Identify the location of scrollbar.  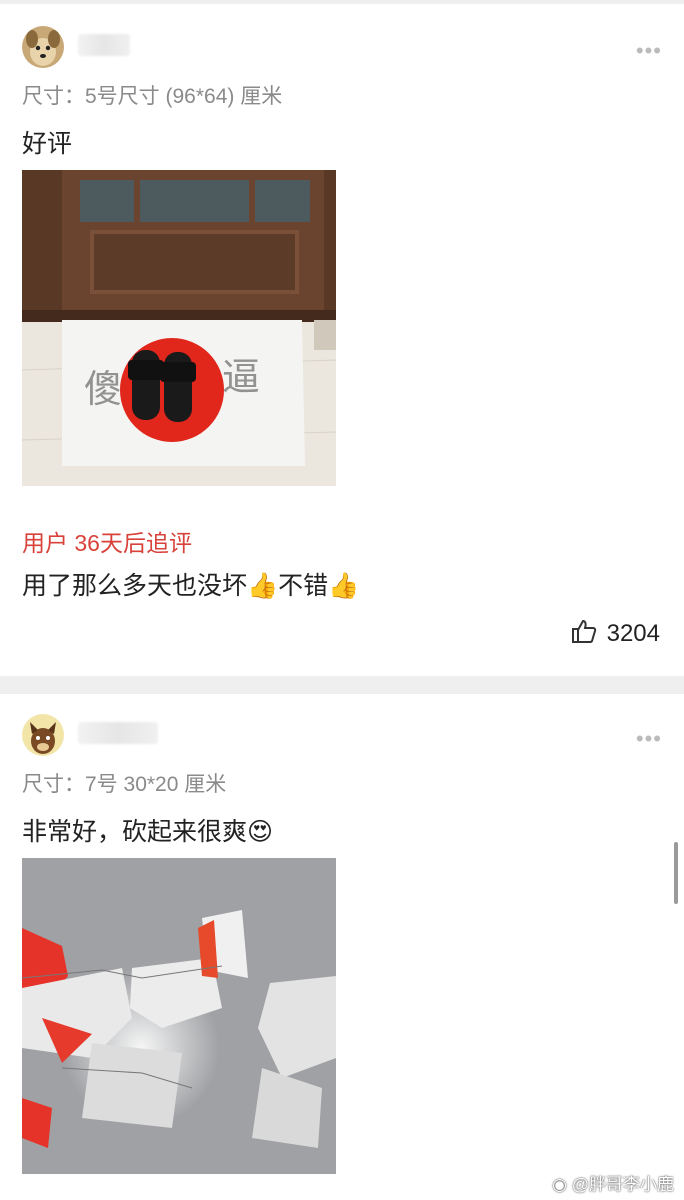
(676, 873).